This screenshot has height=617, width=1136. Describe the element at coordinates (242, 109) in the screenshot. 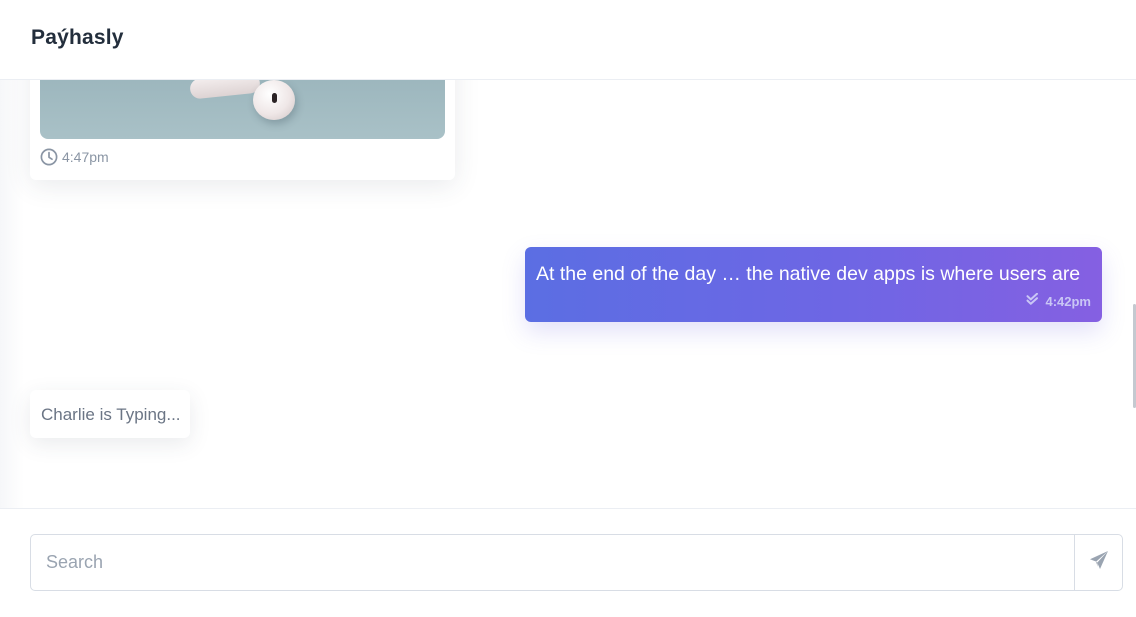

I see `message-image` at that location.